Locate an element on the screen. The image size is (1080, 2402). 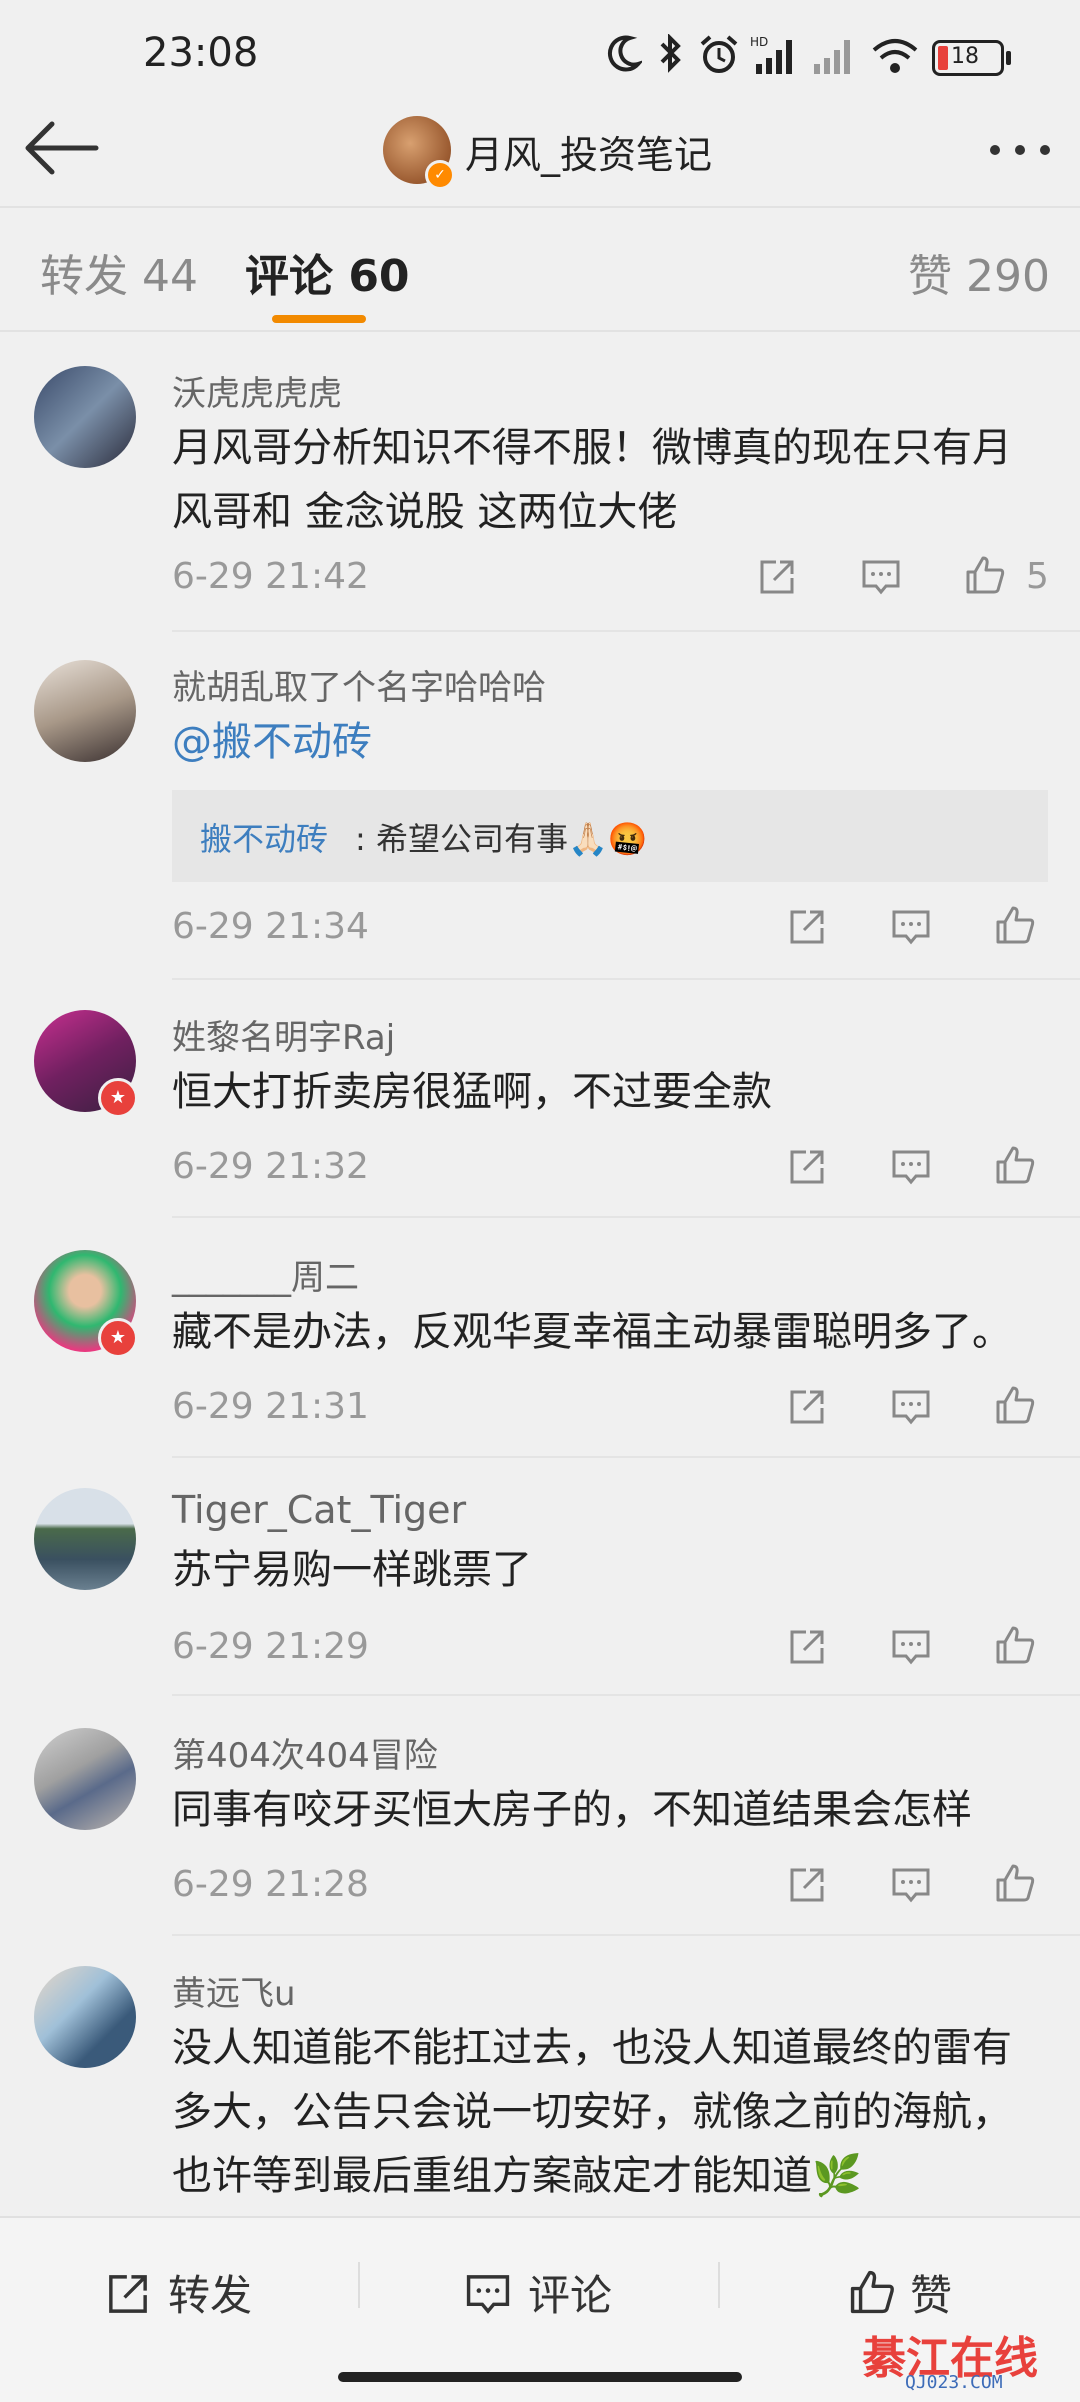
commenter-name: Tiger_Cat_Tiger is located at coordinates (319, 1510).